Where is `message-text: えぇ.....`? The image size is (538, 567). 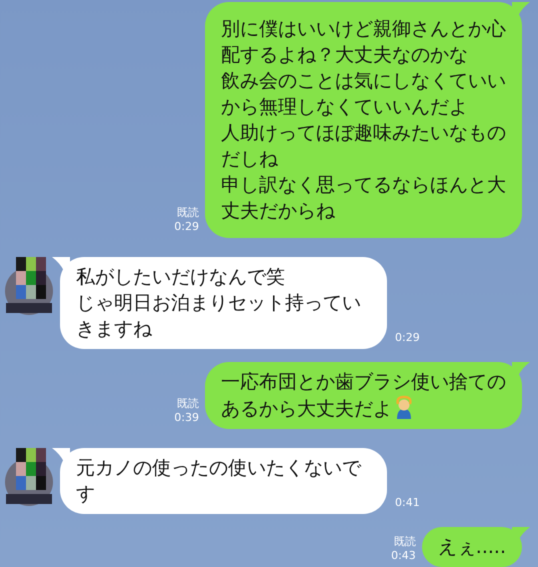
message-text: えぇ..... is located at coordinates (472, 547).